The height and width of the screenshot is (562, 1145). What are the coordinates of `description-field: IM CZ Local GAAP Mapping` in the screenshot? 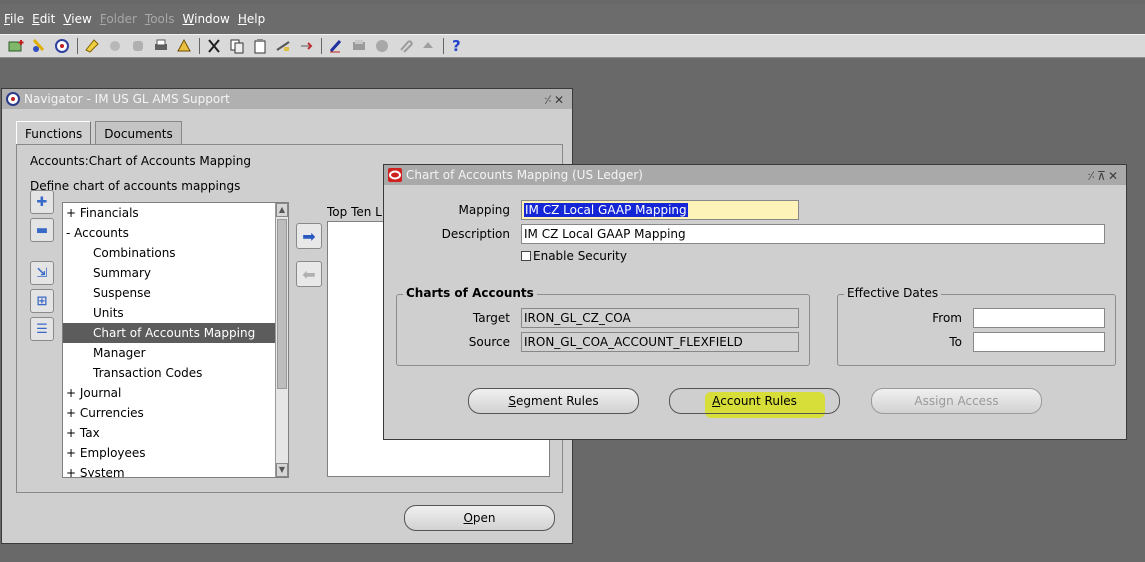 It's located at (813, 234).